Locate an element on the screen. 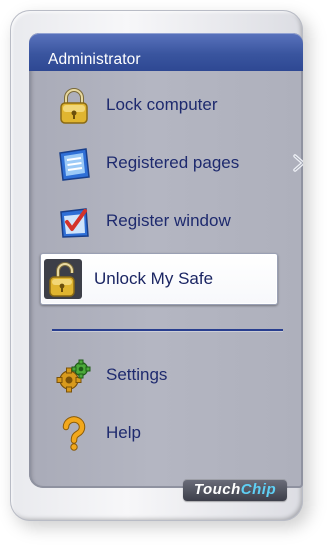 This screenshot has height=555, width=327. menu-item-unlock-my-safe: Unlock My Safe is located at coordinates (159, 279).